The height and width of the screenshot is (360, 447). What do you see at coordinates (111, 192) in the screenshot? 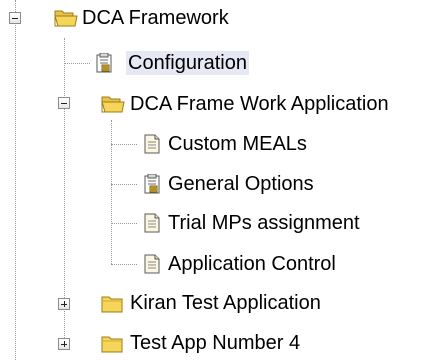
I see `tree-connector-level2-vertical` at bounding box center [111, 192].